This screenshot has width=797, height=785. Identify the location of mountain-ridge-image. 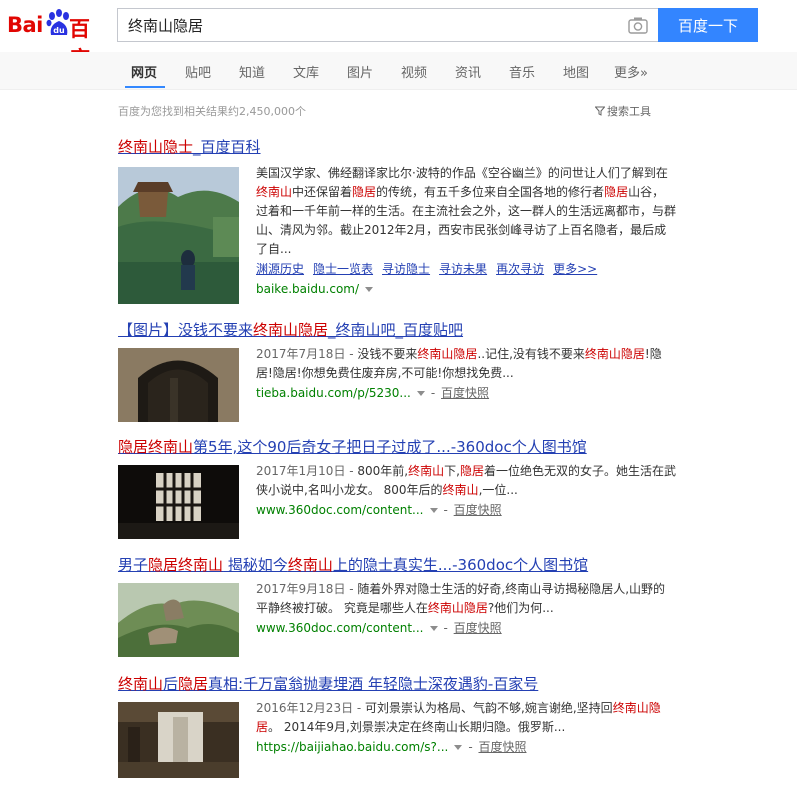
(178, 620).